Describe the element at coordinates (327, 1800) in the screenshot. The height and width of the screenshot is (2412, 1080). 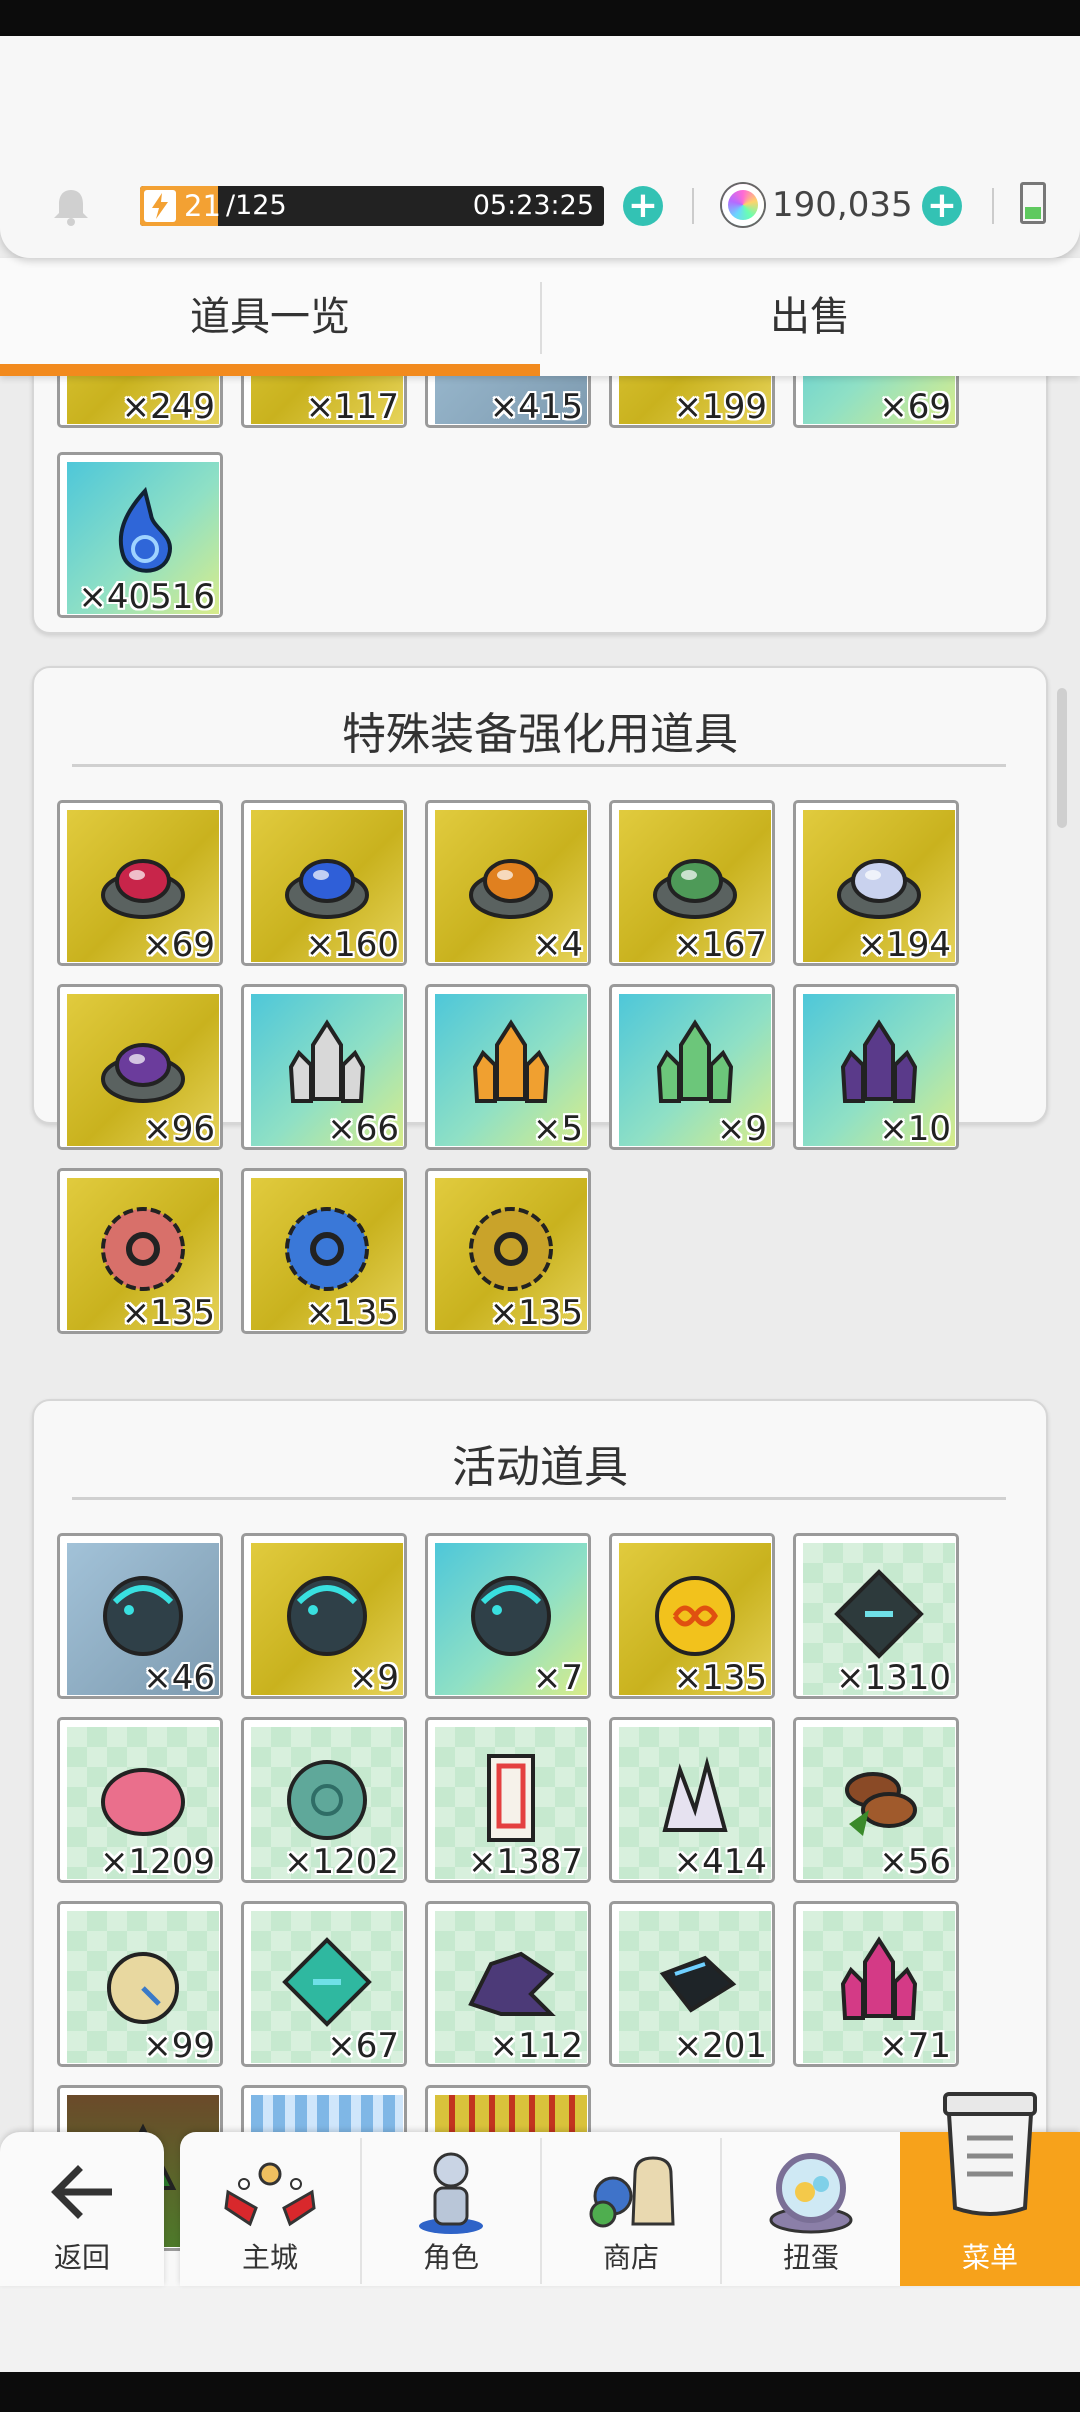
I see `jade-disc-icon` at that location.